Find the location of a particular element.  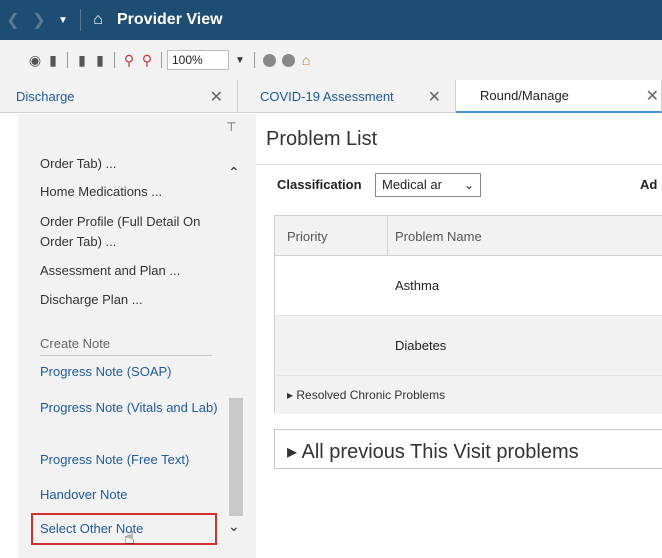

scrollbar is located at coordinates (236, 457).